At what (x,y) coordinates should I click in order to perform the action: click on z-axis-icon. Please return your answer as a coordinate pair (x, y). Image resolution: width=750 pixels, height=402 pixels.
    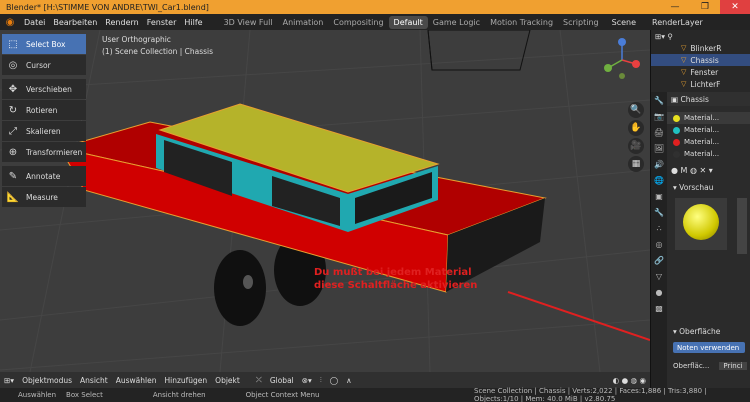
    Looking at the image, I should click on (622, 42).